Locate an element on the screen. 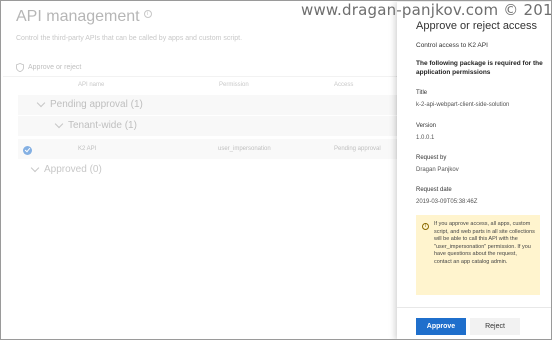 The image size is (552, 340). group-label-pending: Pending approval (1) is located at coordinates (96, 104).